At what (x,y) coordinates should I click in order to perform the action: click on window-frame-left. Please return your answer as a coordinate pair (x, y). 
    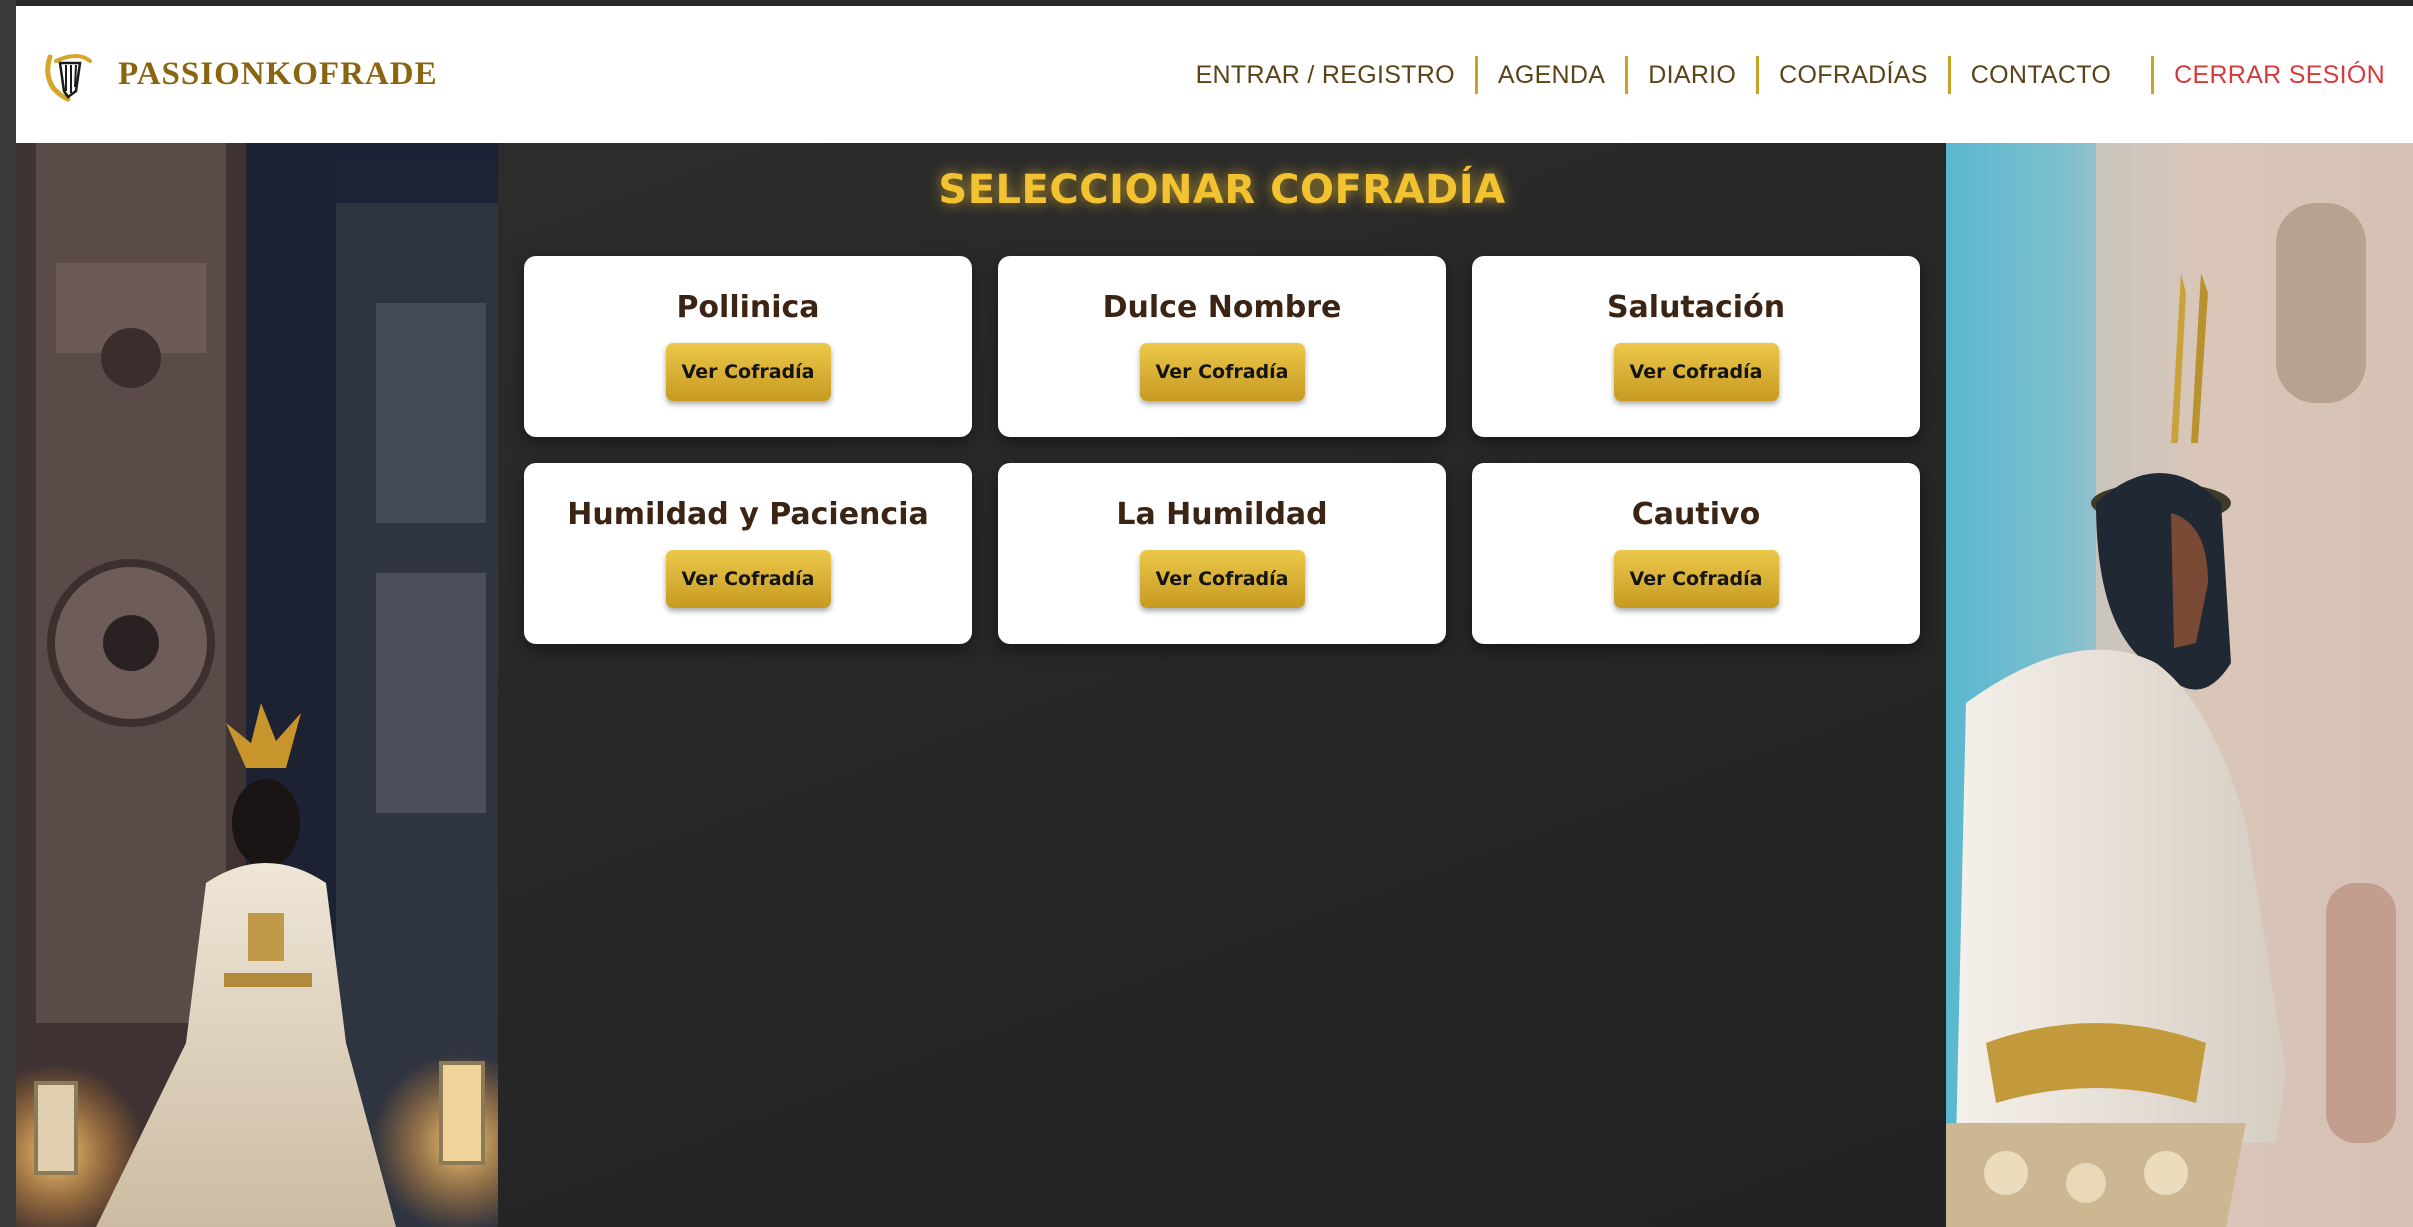
    Looking at the image, I should click on (8, 613).